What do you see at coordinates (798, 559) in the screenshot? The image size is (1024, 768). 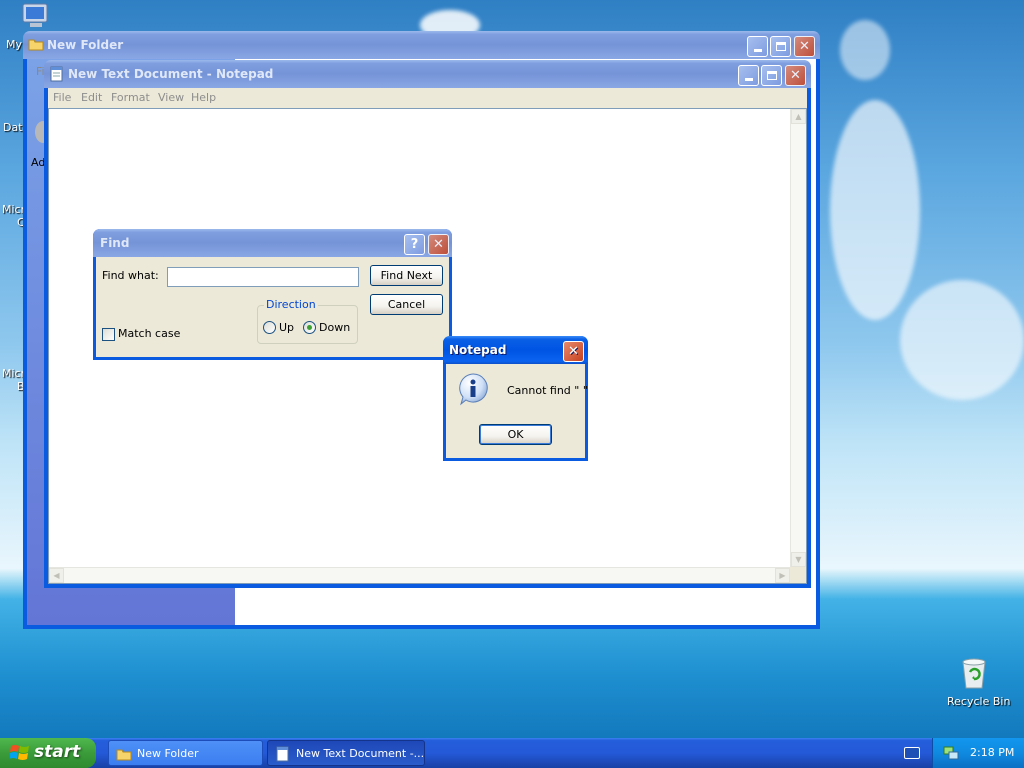 I see `scroll-down-arrow: ▼` at bounding box center [798, 559].